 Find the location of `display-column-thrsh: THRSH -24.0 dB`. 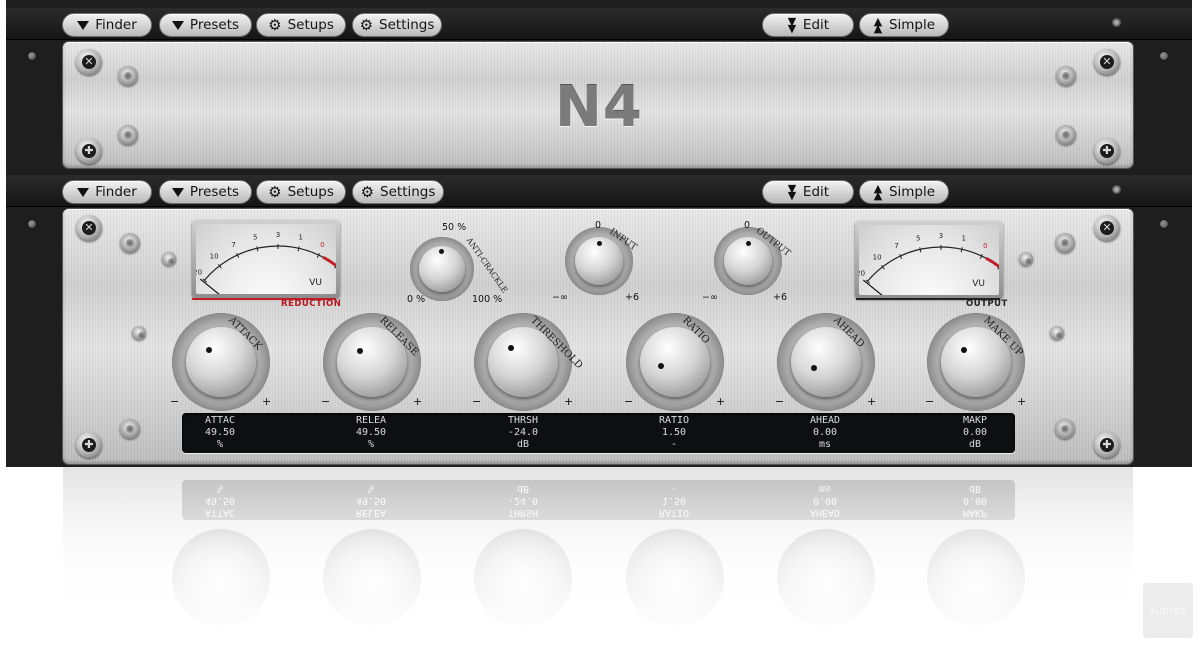

display-column-thrsh: THRSH -24.0 dB is located at coordinates (523, 433).